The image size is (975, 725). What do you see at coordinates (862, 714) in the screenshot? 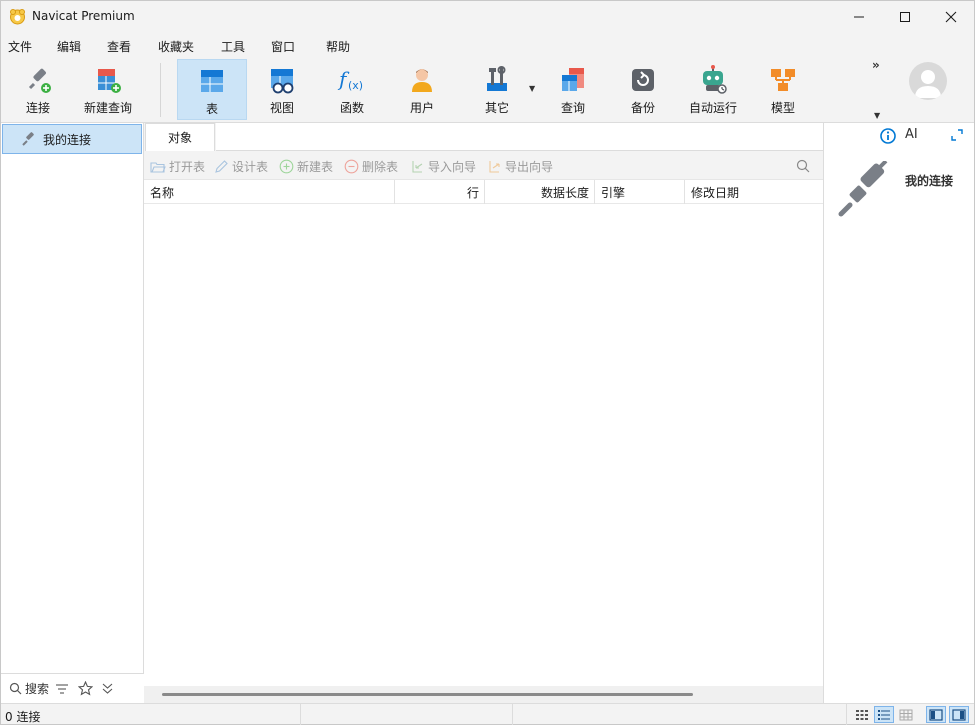
I see `grid-view-button` at bounding box center [862, 714].